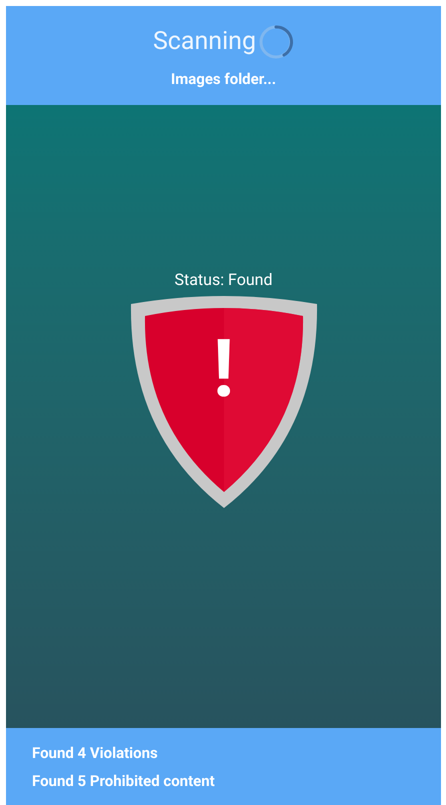  Describe the element at coordinates (204, 42) in the screenshot. I see `header-title: Scanning` at that location.